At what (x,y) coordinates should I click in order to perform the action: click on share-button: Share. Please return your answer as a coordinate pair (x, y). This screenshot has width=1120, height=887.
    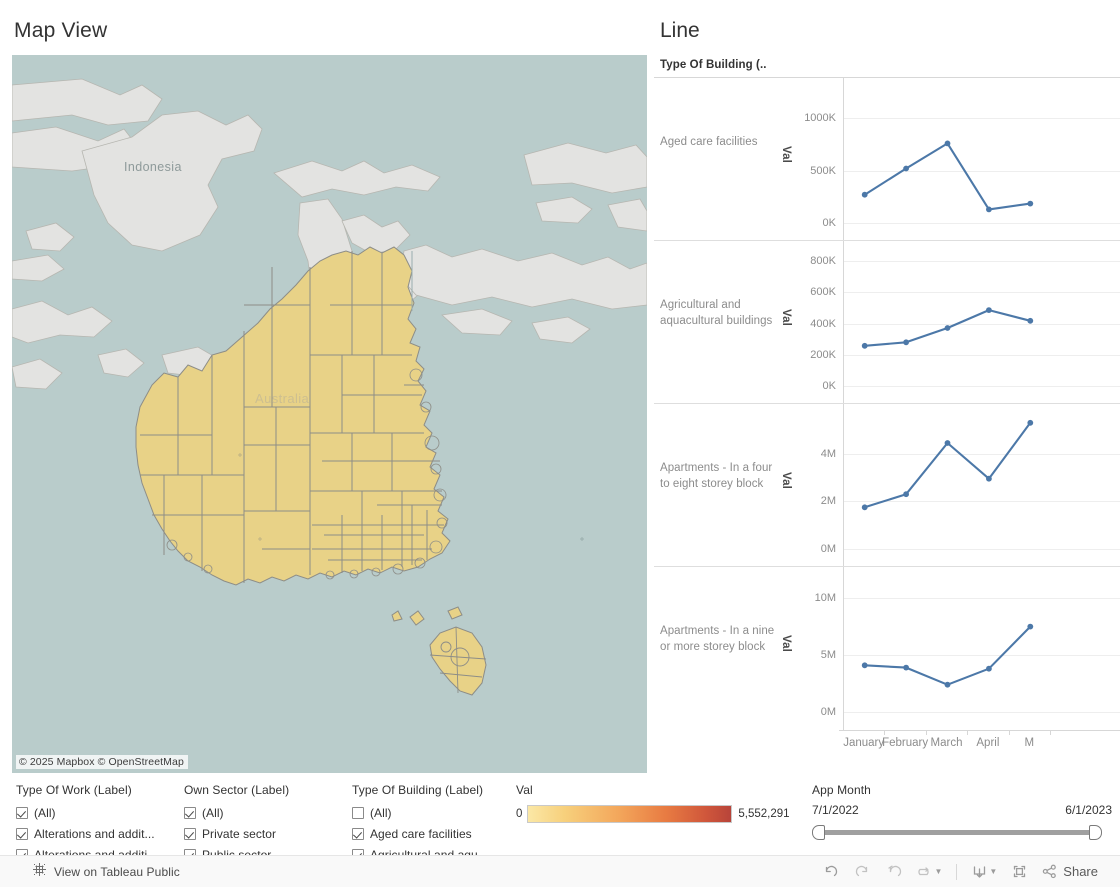
    Looking at the image, I should click on (1069, 872).